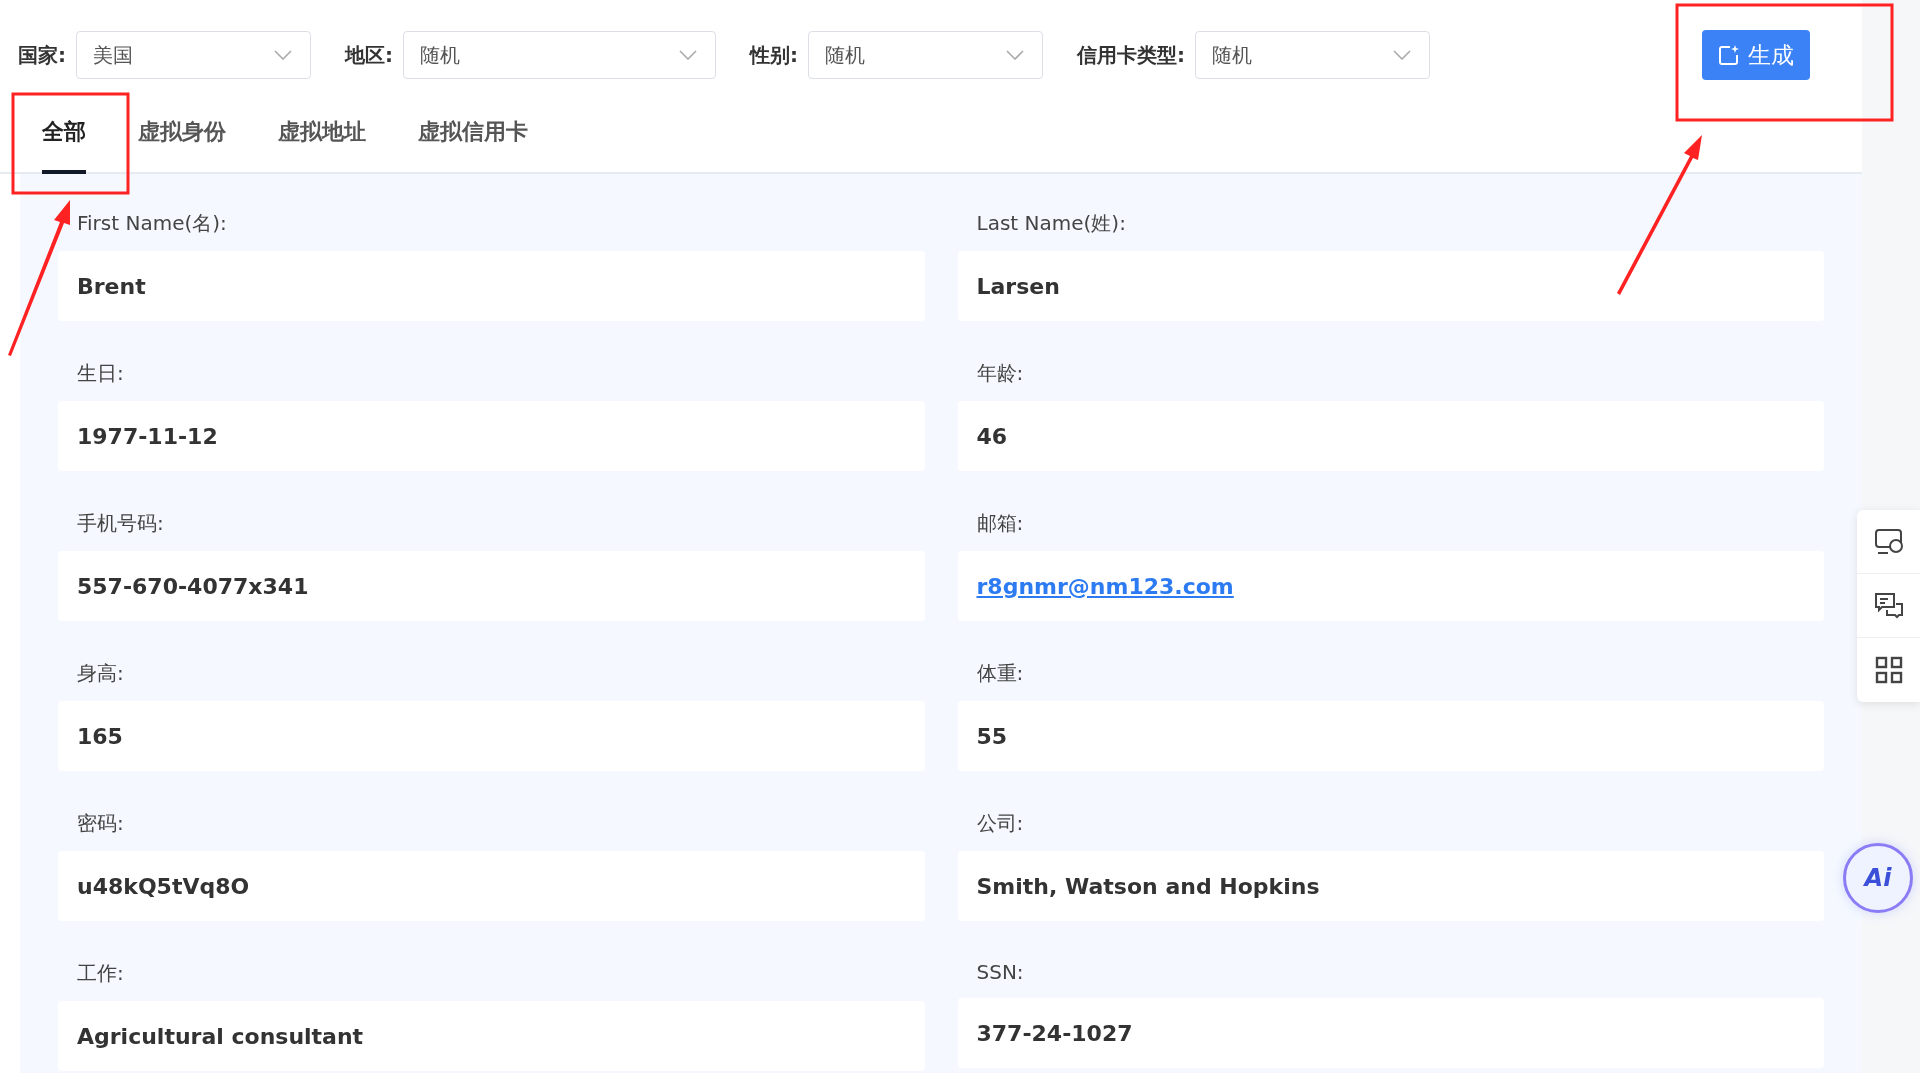 The image size is (1920, 1073). Describe the element at coordinates (152, 223) in the screenshot. I see `field-label: First Name(名):` at that location.